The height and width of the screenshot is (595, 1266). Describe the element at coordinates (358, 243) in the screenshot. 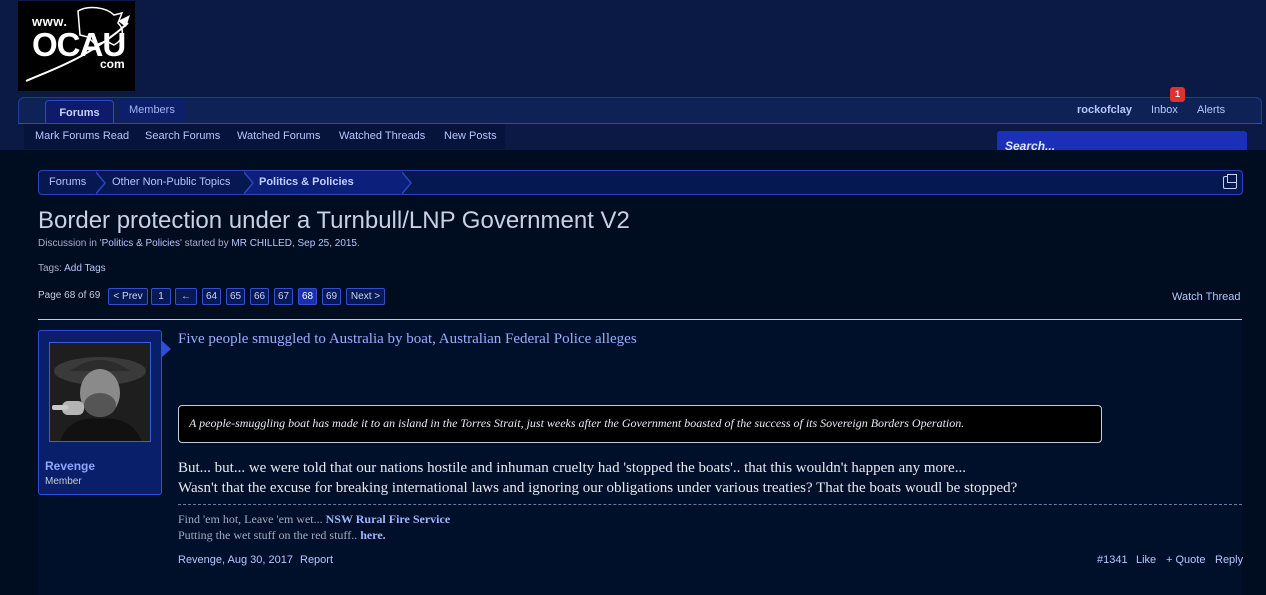

I see `meta-end: .` at that location.